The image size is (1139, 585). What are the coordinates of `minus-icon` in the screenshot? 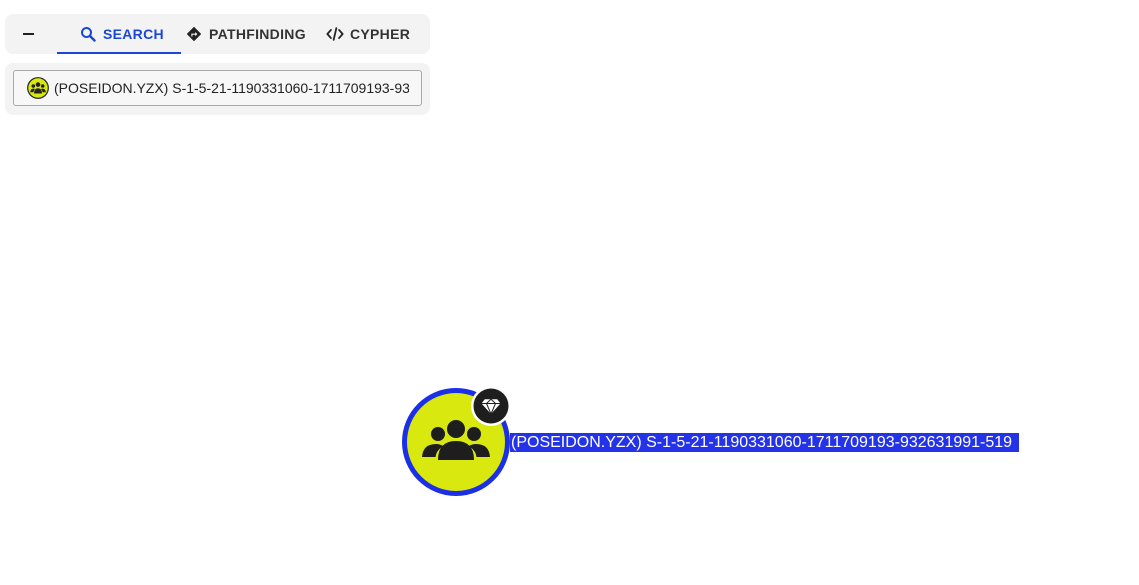 It's located at (28, 34).